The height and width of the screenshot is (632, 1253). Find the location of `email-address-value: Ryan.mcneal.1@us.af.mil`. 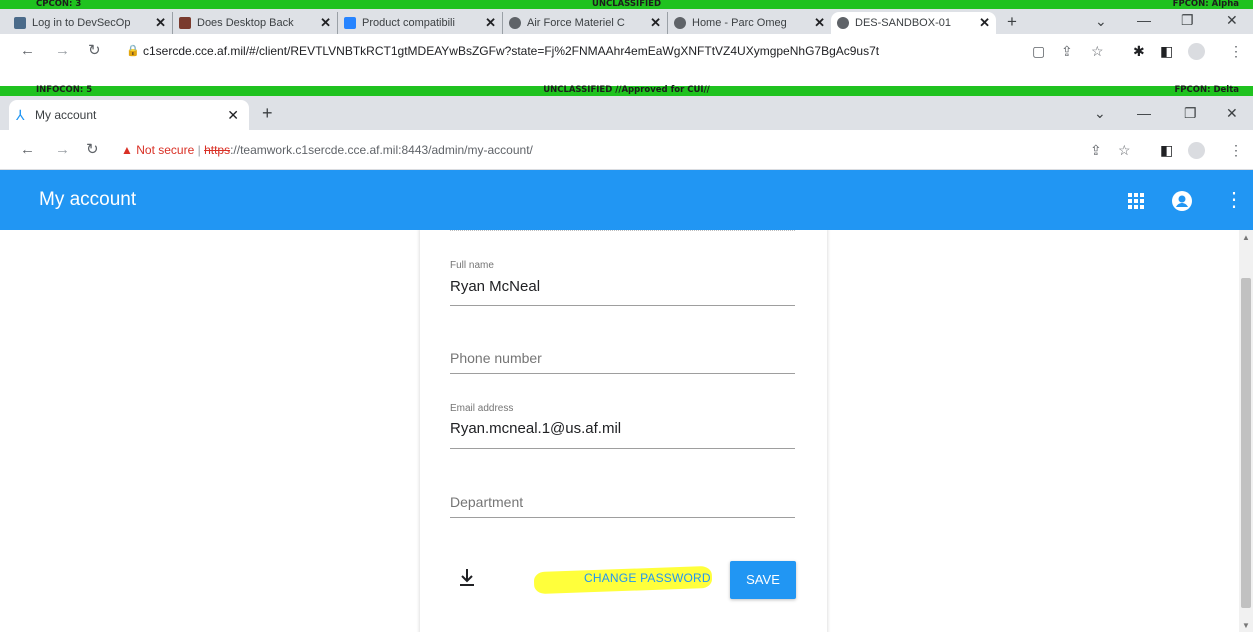

email-address-value: Ryan.mcneal.1@us.af.mil is located at coordinates (535, 428).